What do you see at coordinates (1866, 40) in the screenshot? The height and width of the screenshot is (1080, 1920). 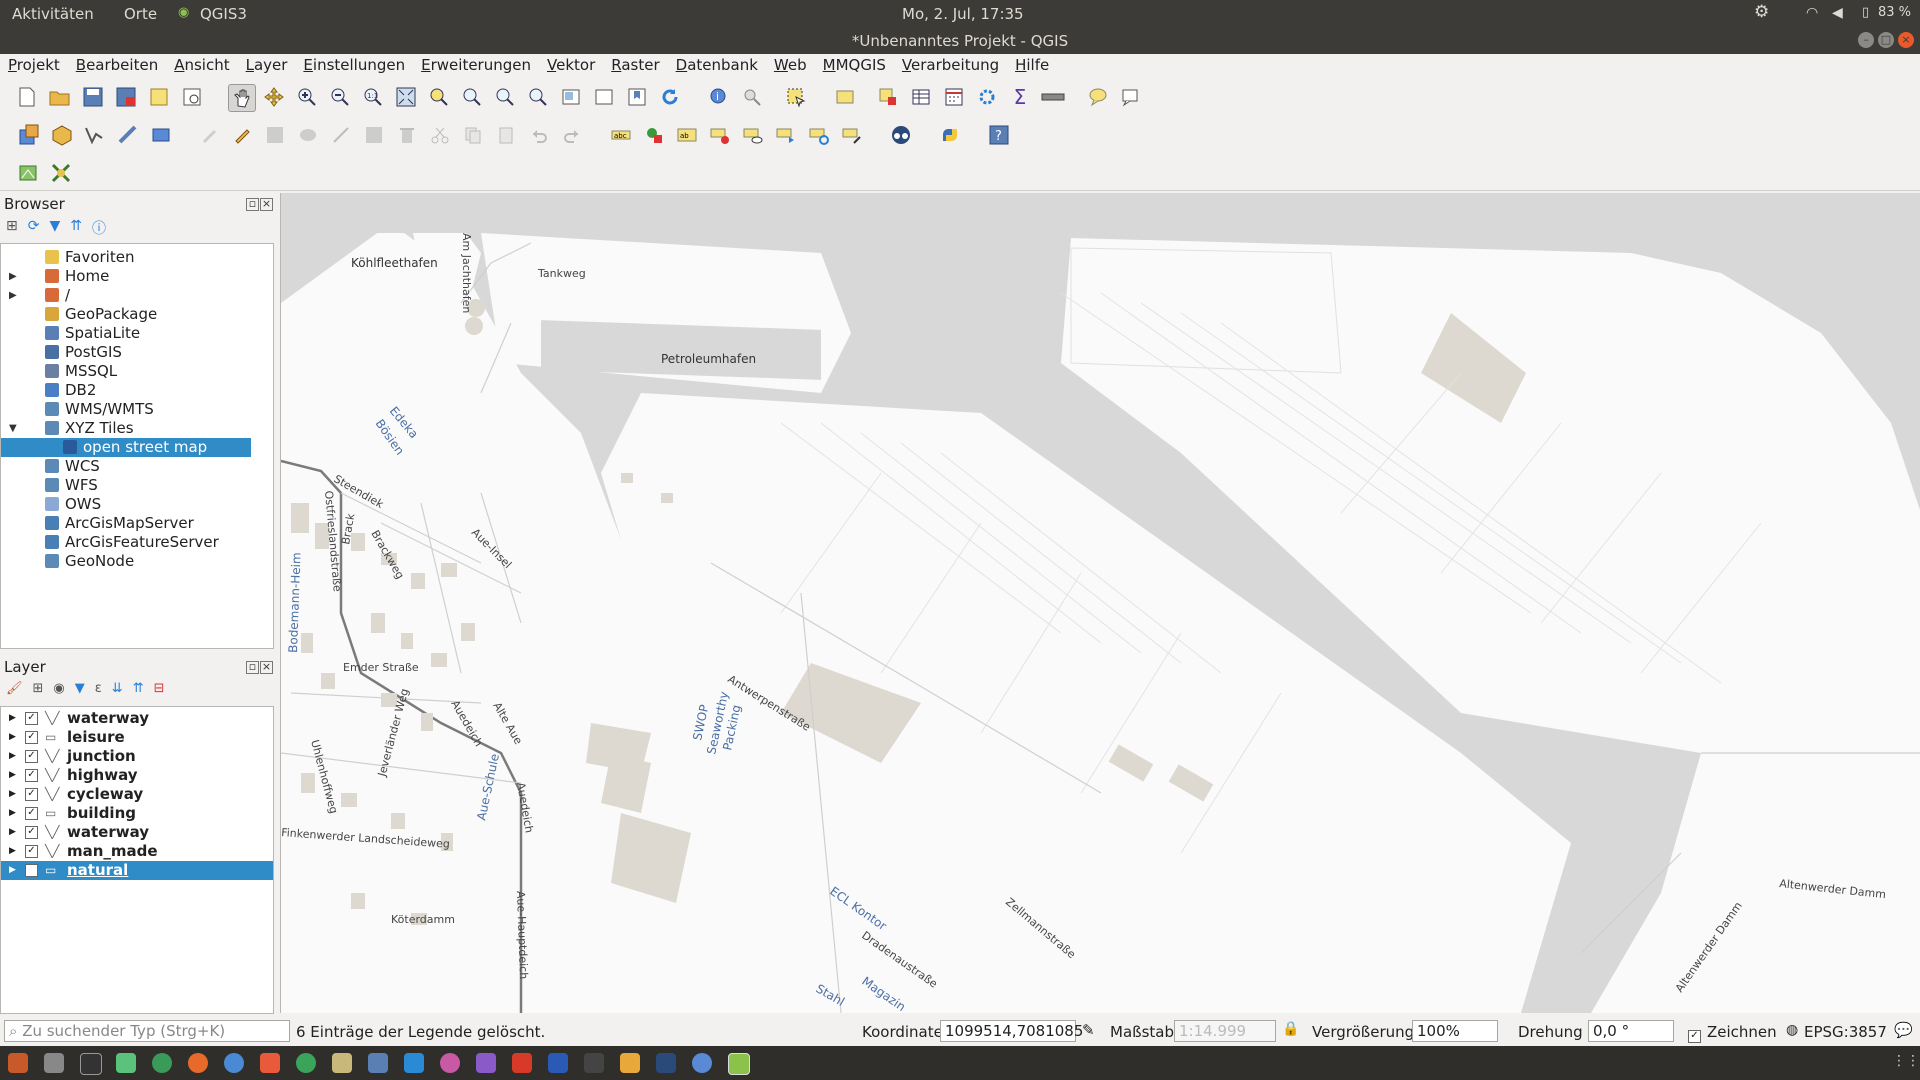 I see `minimize-icon: –` at bounding box center [1866, 40].